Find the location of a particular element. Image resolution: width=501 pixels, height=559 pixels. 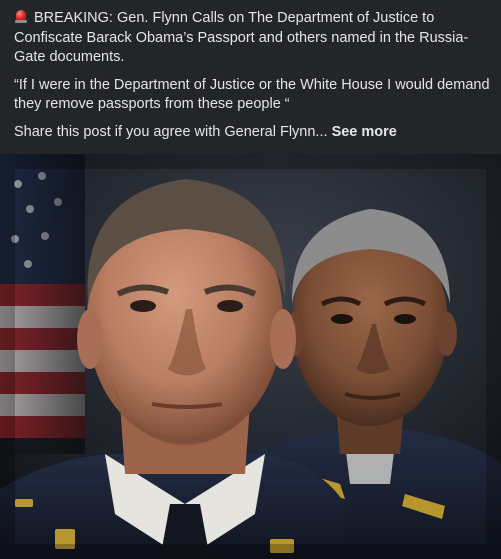

siren-icon is located at coordinates (21, 16).